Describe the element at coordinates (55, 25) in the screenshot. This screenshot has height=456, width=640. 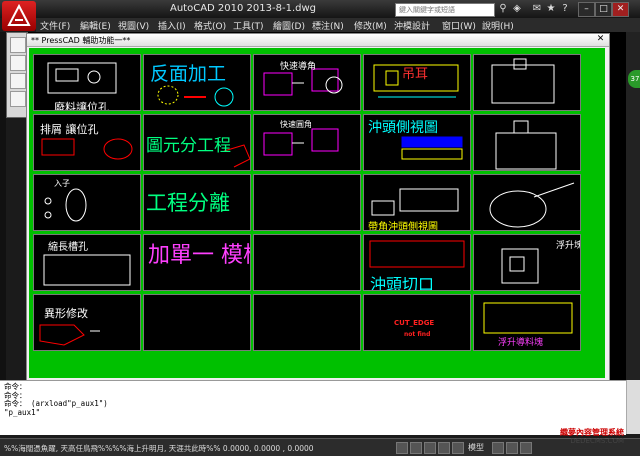
I see `menu-file: 文件(F)` at that location.